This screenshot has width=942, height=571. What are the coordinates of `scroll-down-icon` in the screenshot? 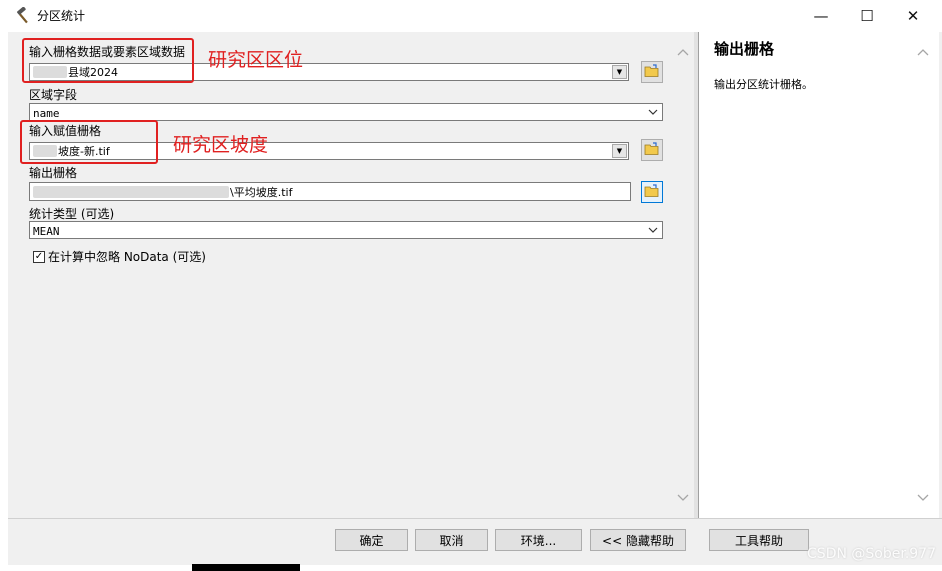 It's located at (683, 498).